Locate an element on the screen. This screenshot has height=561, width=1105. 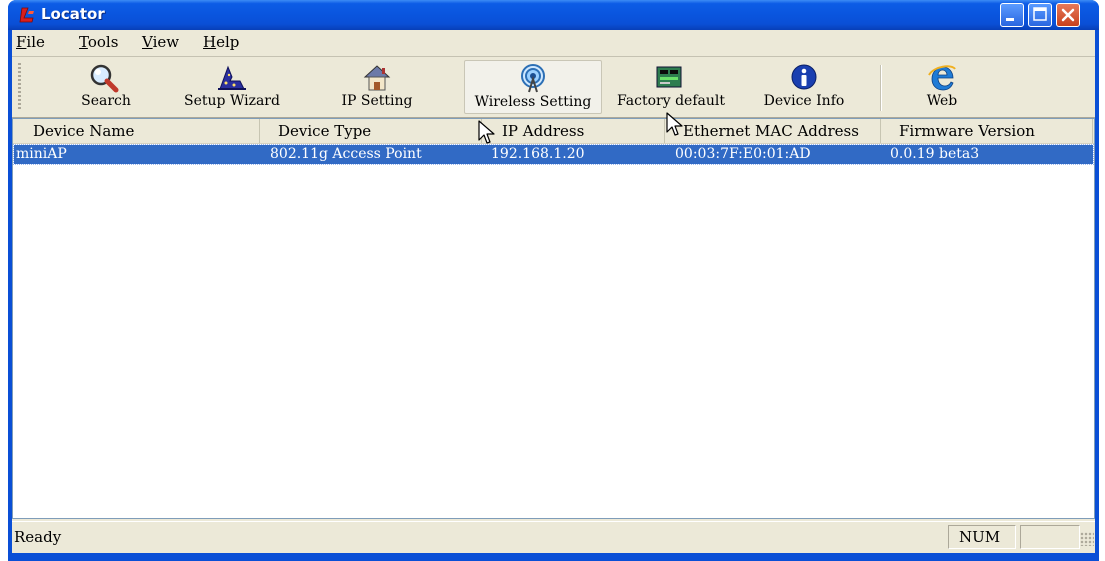
second-cursor-icon is located at coordinates (674, 124).